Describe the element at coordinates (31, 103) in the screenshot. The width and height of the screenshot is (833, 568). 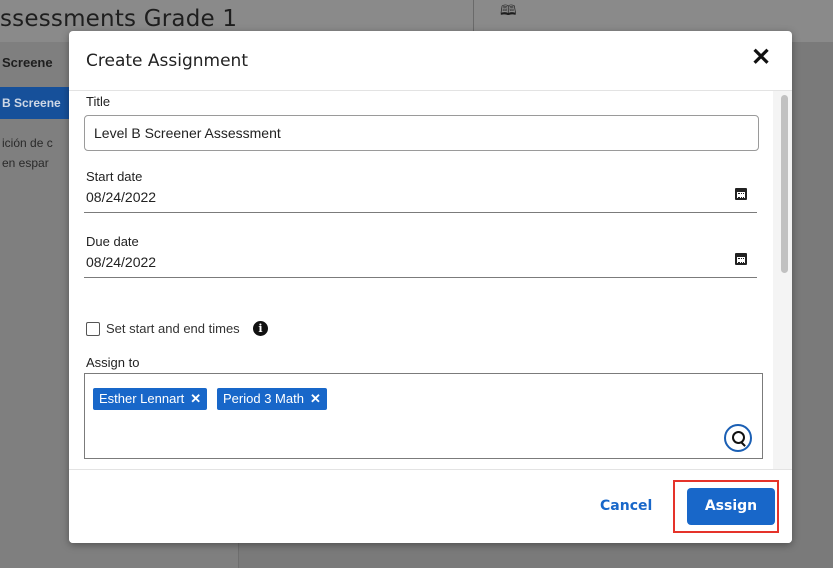
I see `left-active-item-label: B Screene` at that location.